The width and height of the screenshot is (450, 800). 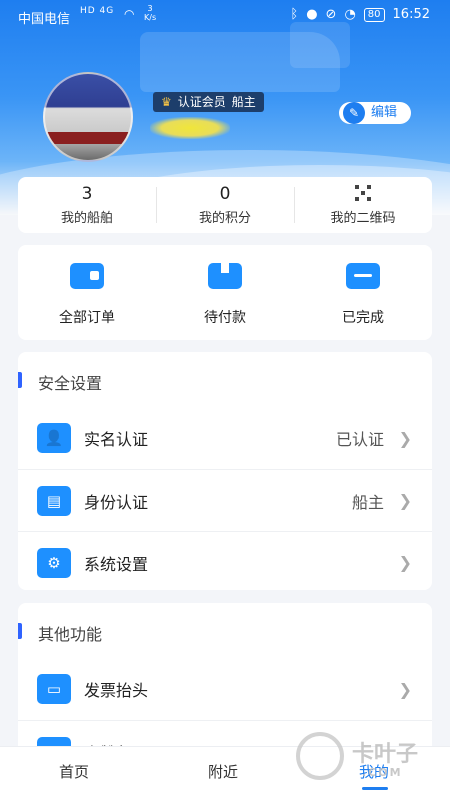 I want to click on section-title: 安全设置, so click(x=70, y=383).